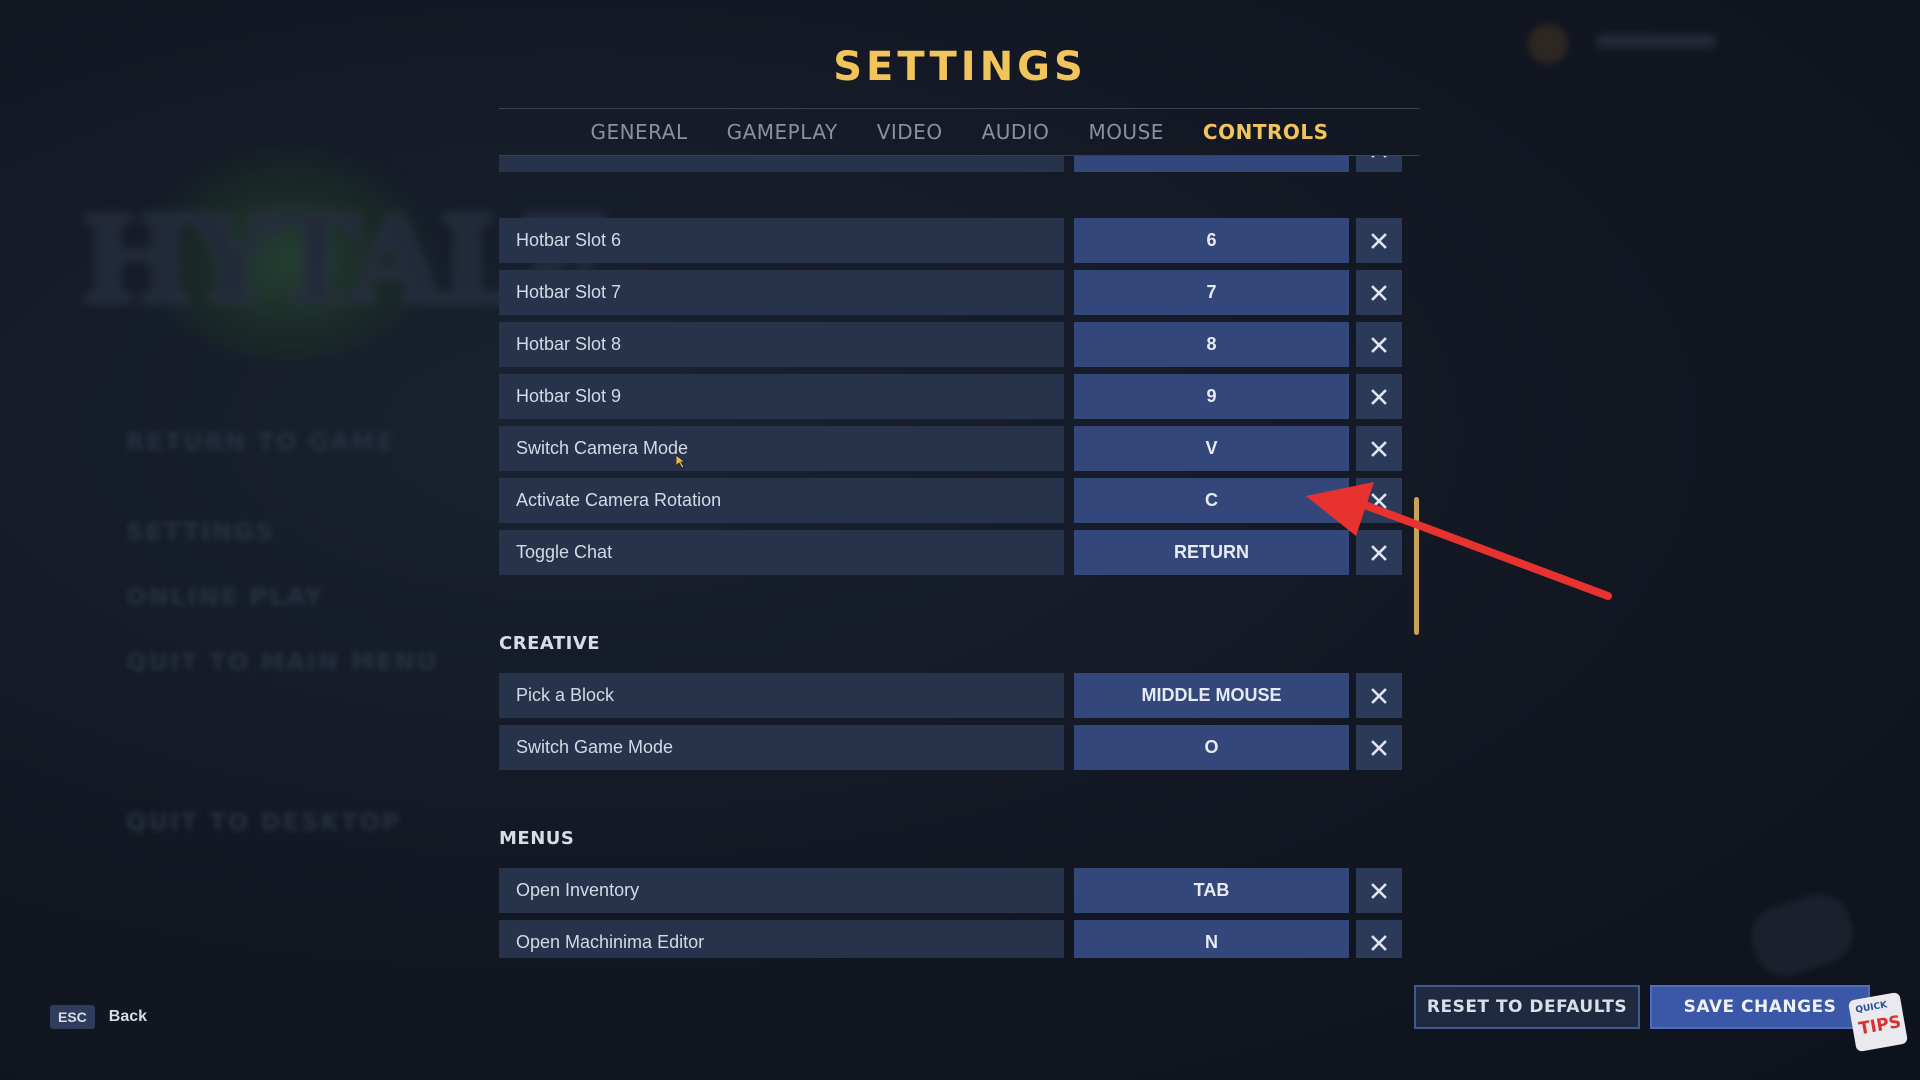  Describe the element at coordinates (1211, 747) in the screenshot. I see `binding-key-button: O` at that location.